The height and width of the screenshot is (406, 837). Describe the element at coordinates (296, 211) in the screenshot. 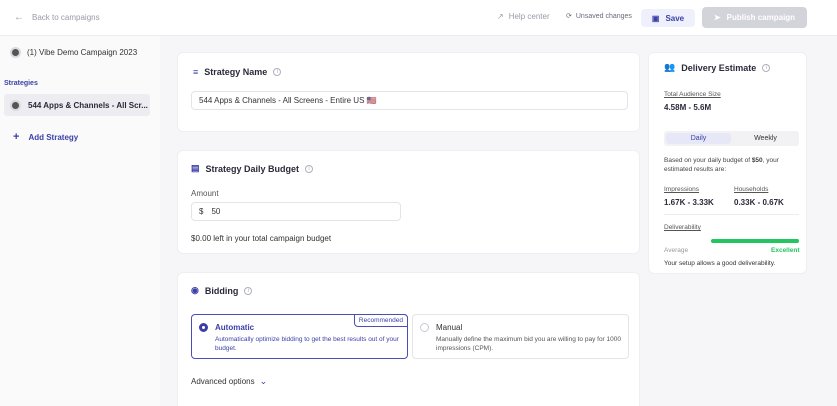

I see `amount-input: $ 50` at that location.